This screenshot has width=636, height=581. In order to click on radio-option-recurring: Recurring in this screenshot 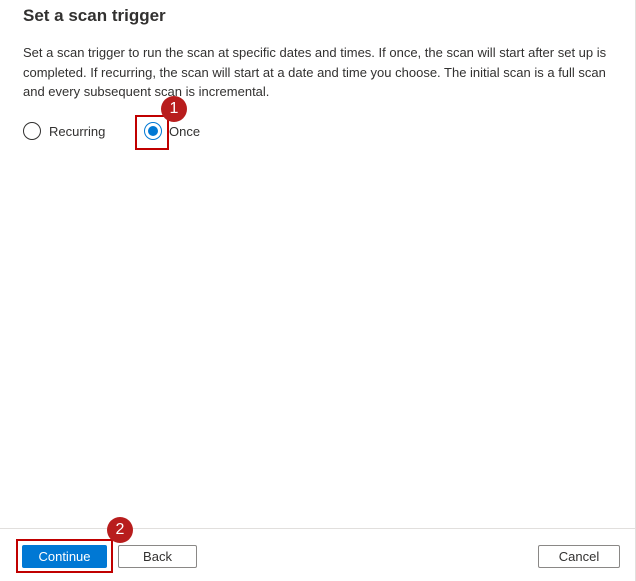, I will do `click(64, 131)`.